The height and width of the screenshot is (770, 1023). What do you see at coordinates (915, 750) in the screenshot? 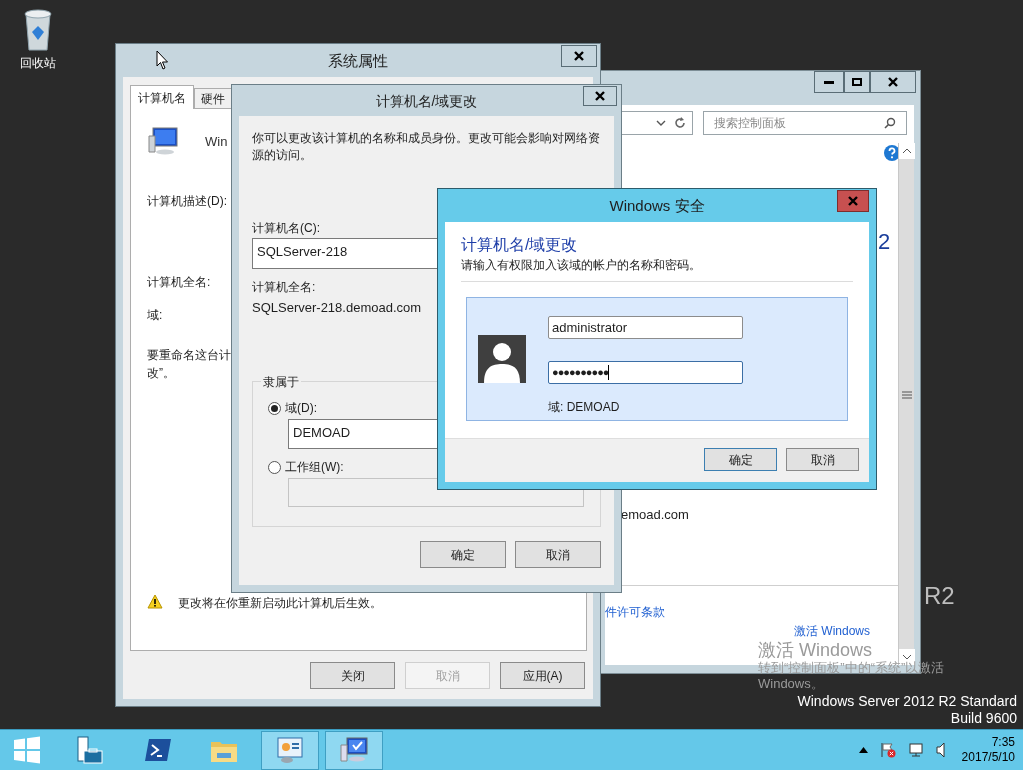
I see `network-icon` at bounding box center [915, 750].